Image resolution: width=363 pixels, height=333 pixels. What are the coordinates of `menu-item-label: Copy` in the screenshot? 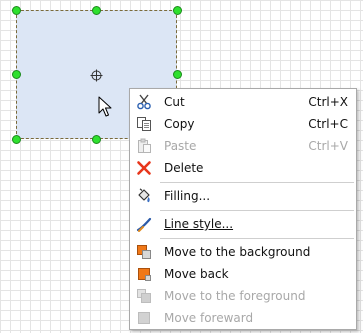 It's located at (179, 124).